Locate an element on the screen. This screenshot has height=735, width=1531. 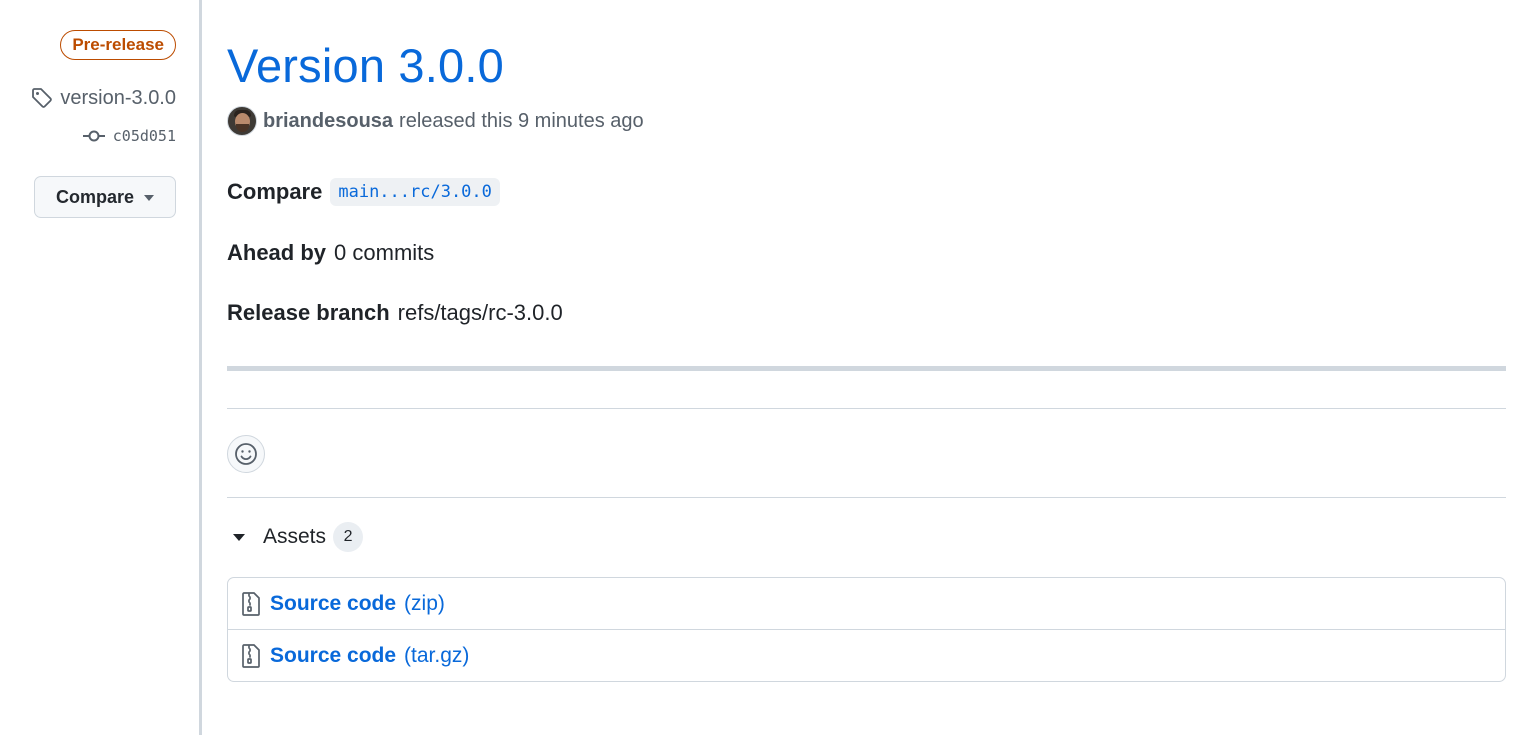
assets-list: Source code (zip) Source code (tar.gz) is located at coordinates (866, 629).